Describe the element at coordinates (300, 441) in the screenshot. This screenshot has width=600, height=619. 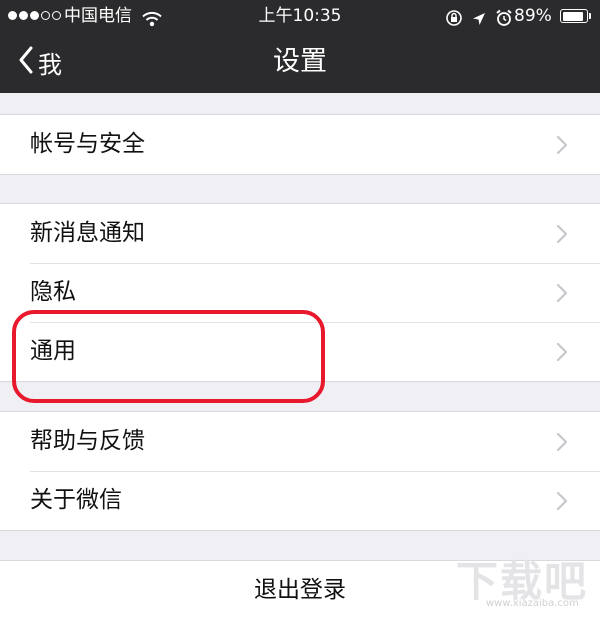
I see `settings-item-help-feedback: 帮助与反馈` at that location.